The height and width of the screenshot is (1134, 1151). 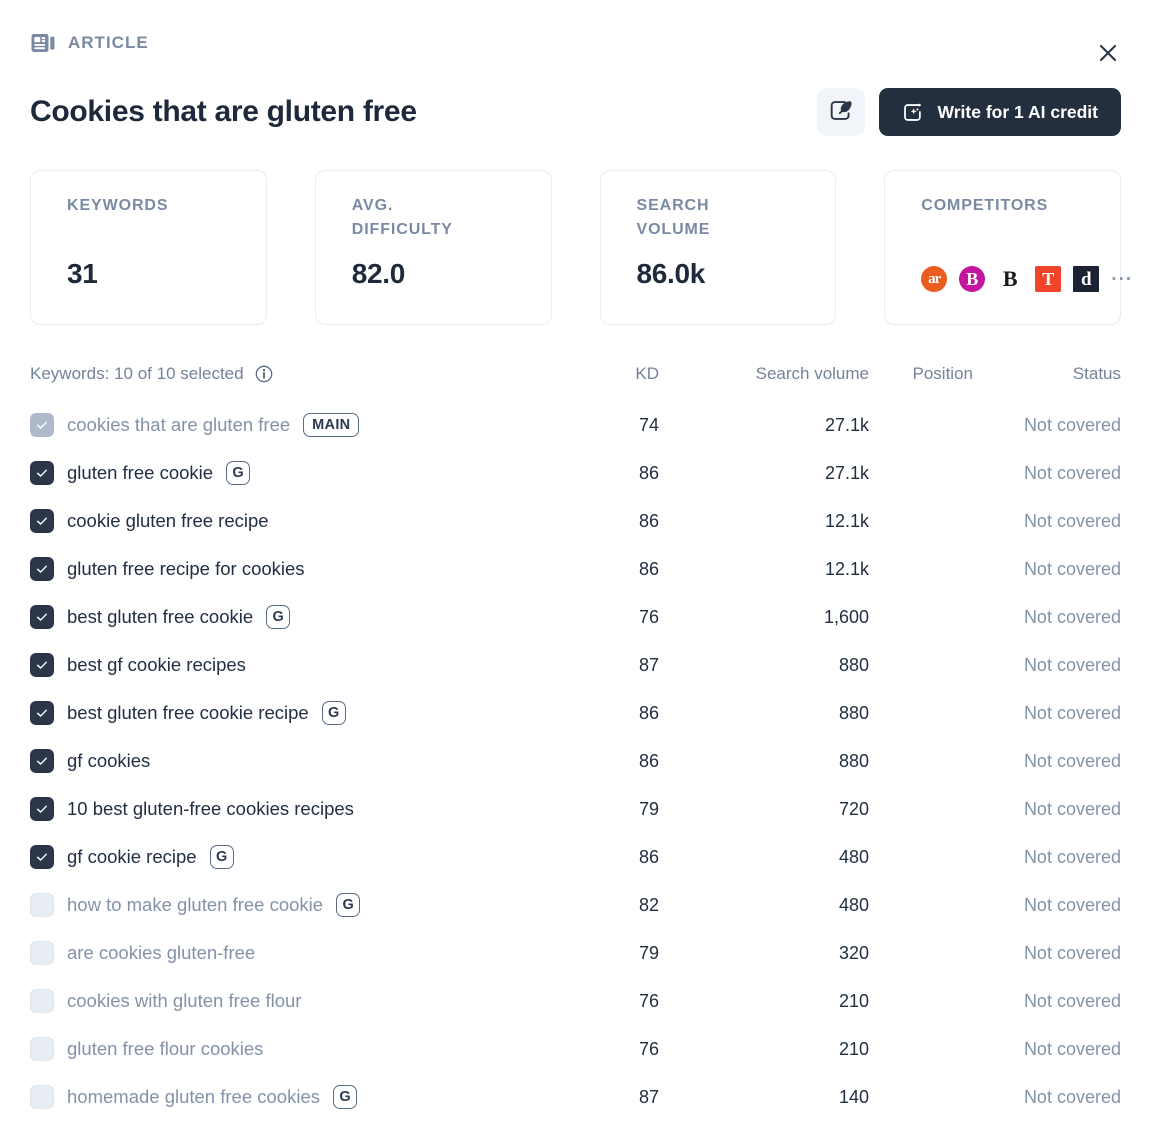 I want to click on keyword-label: gluten free flour cookies, so click(x=165, y=1048).